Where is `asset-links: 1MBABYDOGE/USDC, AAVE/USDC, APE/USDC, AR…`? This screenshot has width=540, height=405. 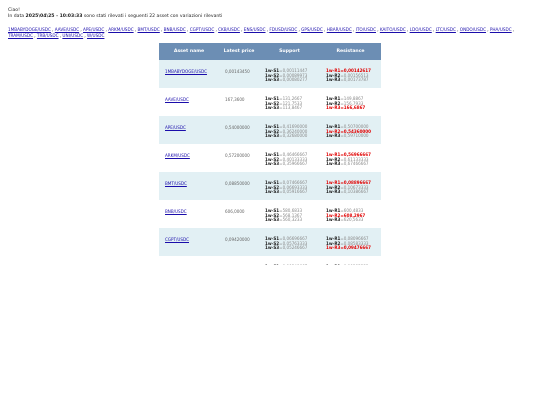
asset-links: 1MBABYDOGE/USDC, AAVE/USDC, APE/USDC, AR… is located at coordinates (261, 32).